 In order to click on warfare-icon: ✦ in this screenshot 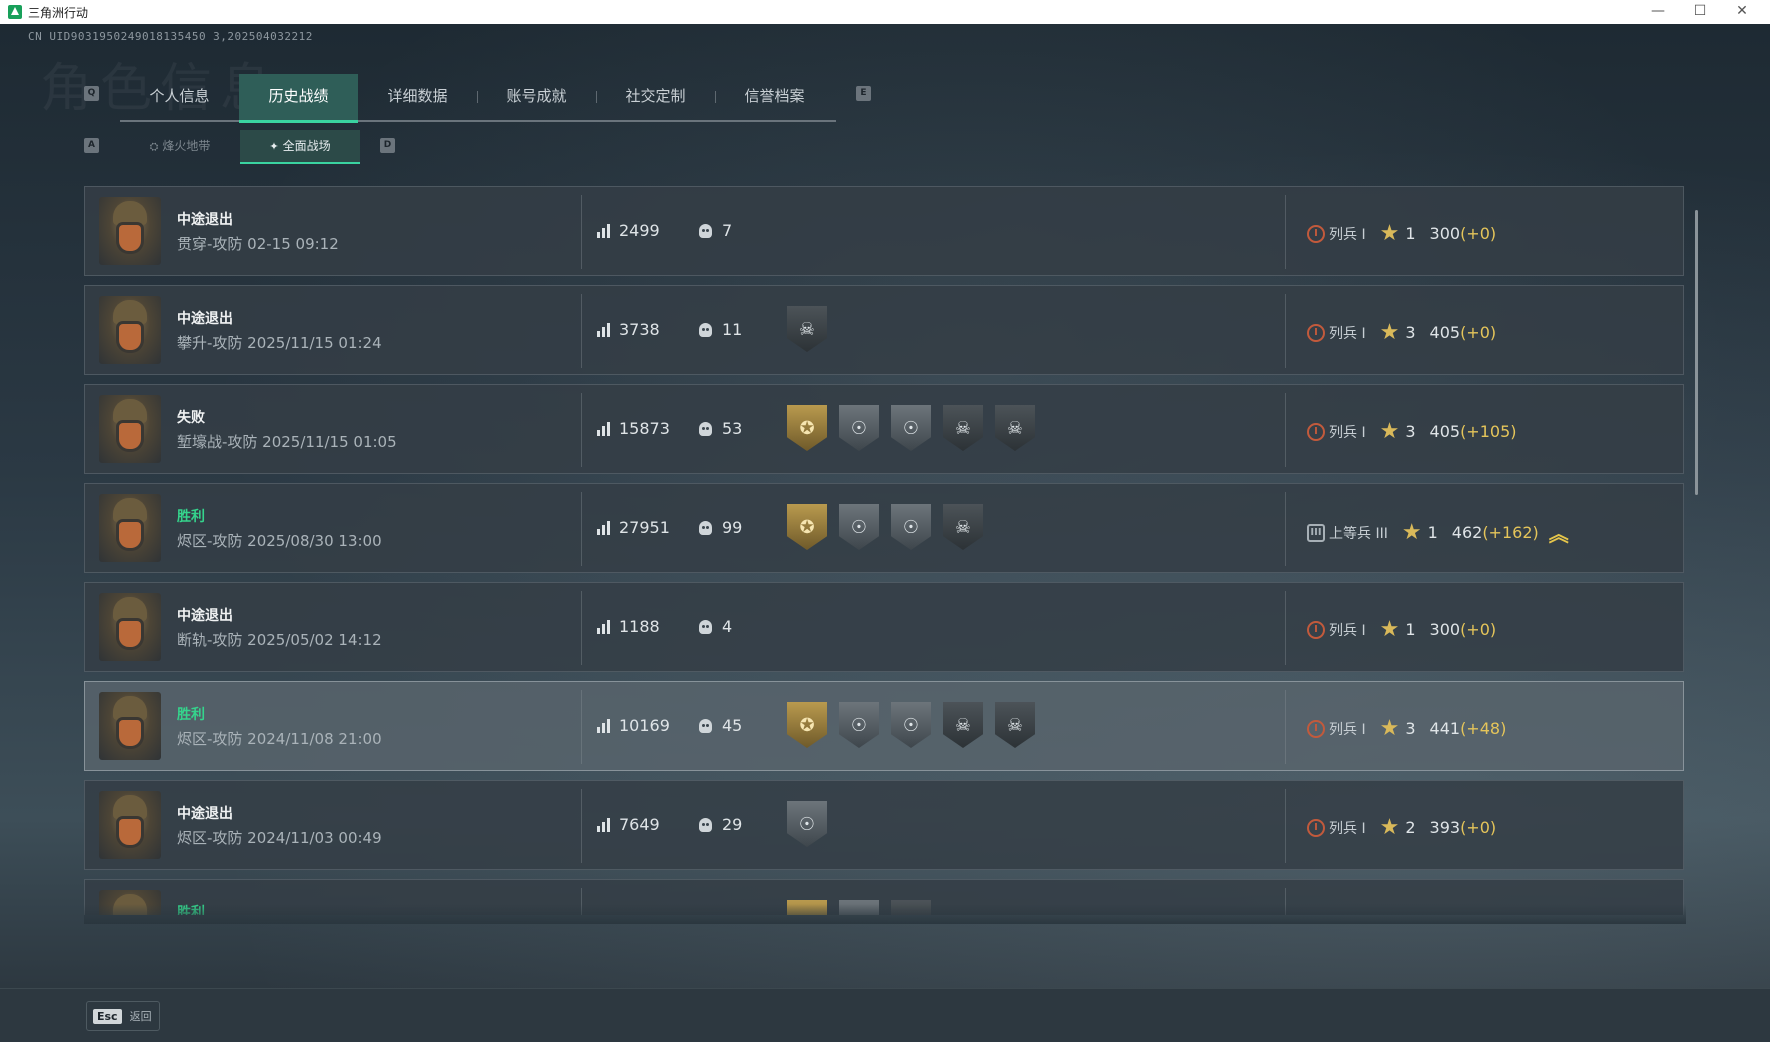, I will do `click(274, 146)`.